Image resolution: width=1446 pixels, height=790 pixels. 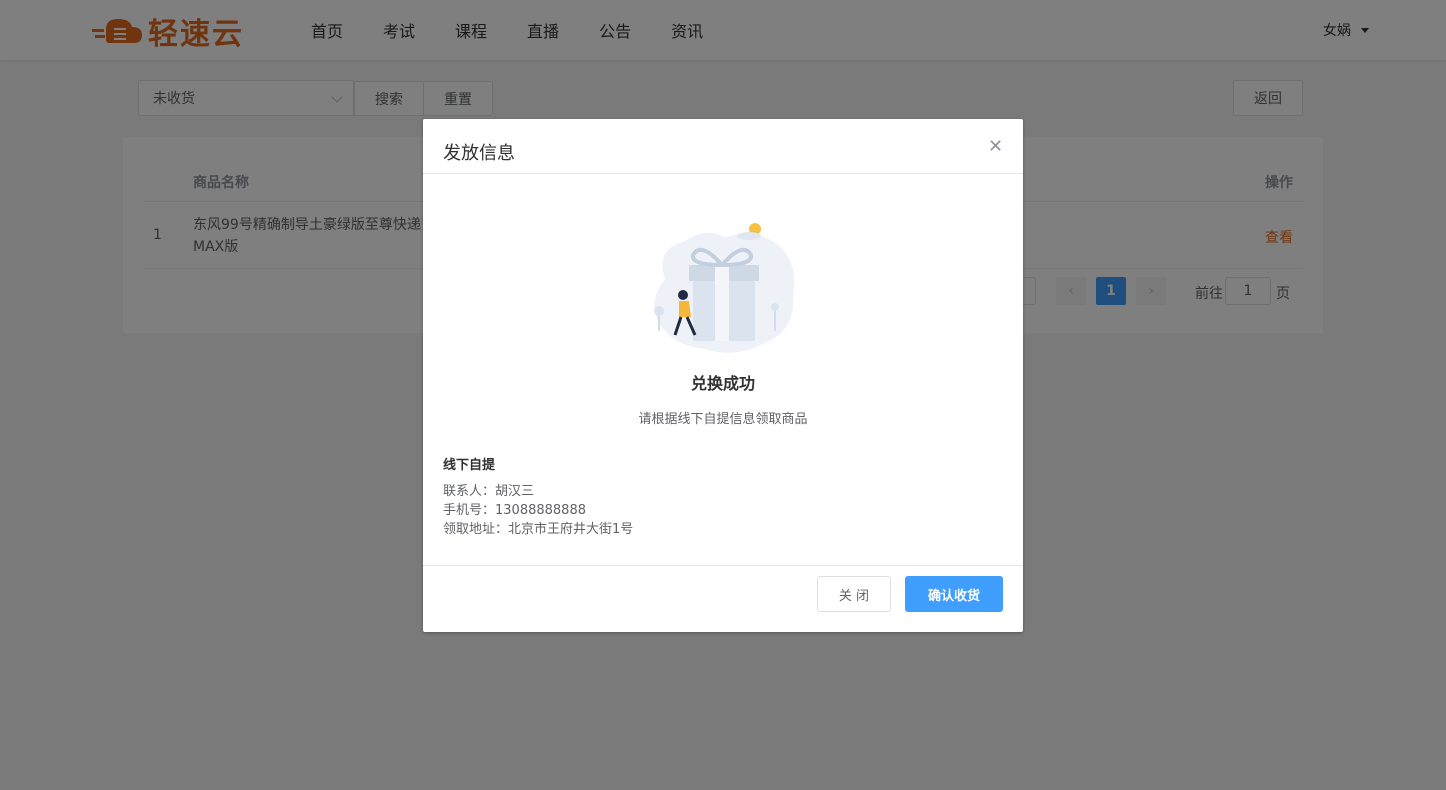 I want to click on contact-line: 联系人：胡汉三, so click(x=489, y=491).